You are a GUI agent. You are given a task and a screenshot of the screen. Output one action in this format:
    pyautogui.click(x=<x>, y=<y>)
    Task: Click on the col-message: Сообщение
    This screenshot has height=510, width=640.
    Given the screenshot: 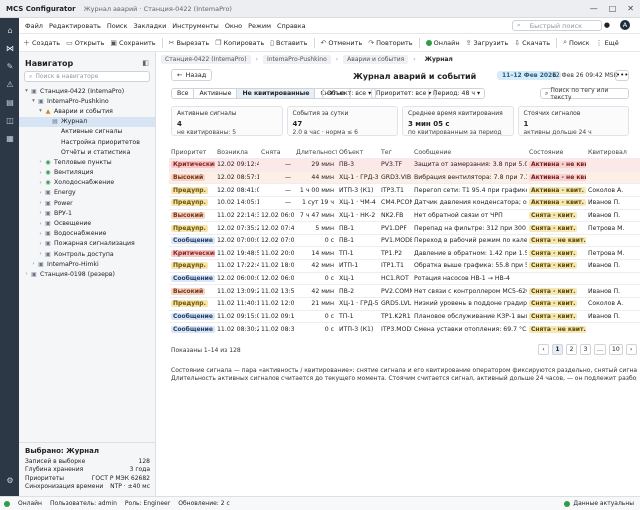 What is the action you would take?
    pyautogui.click(x=469, y=152)
    